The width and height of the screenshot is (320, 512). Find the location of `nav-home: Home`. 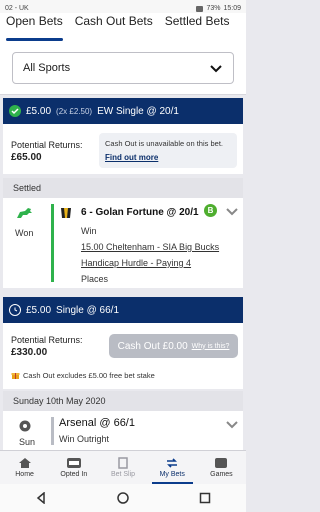

nav-home: Home is located at coordinates (24, 467).